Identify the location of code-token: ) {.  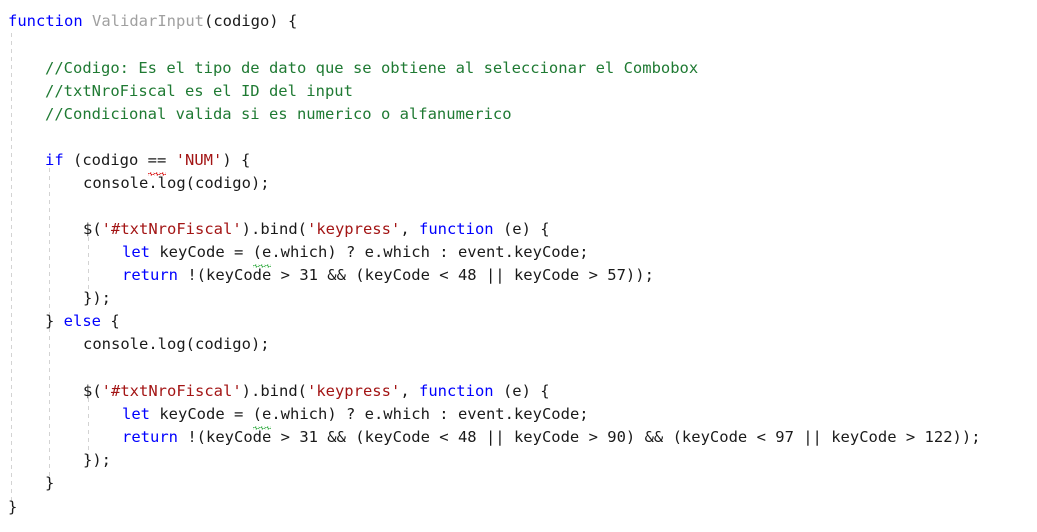
(236, 160).